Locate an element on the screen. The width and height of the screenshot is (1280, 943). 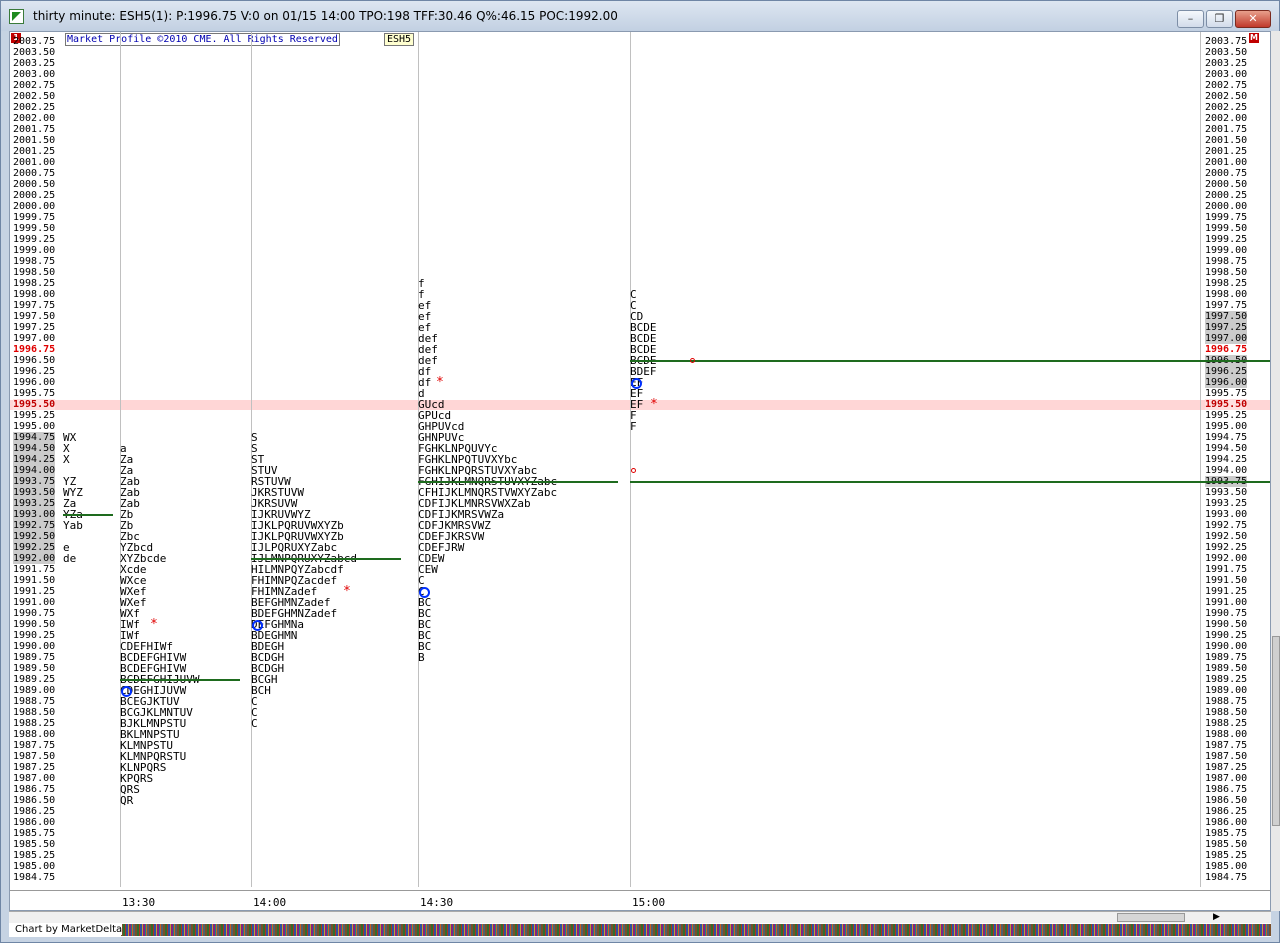
price-tick-right: 1994.00 is located at coordinates (1226, 470).